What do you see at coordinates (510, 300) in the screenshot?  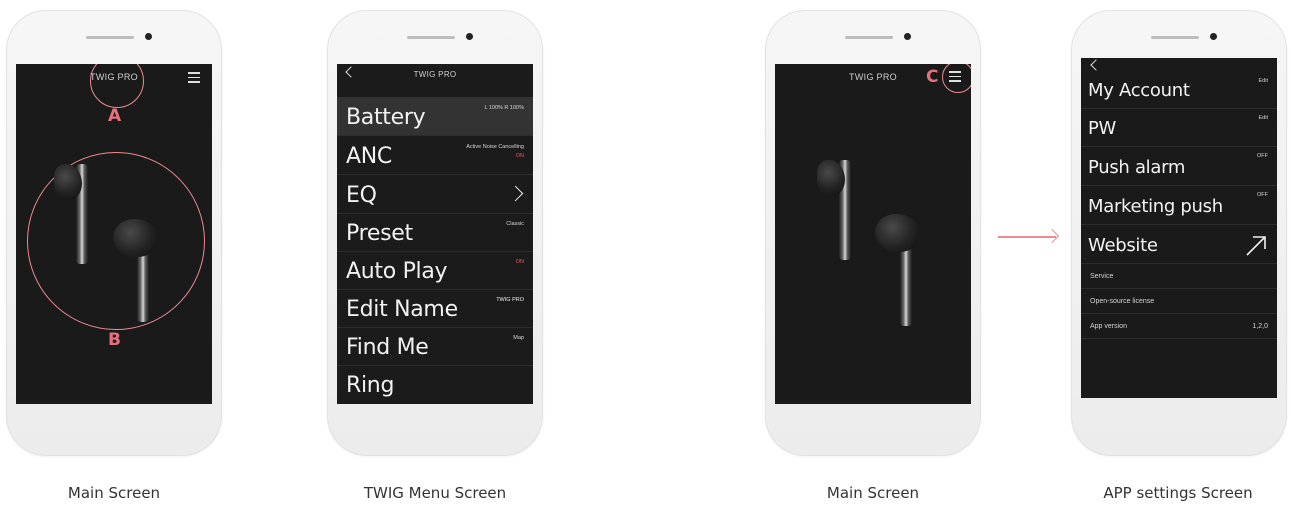 I see `device-name-value: TWIG PRO` at bounding box center [510, 300].